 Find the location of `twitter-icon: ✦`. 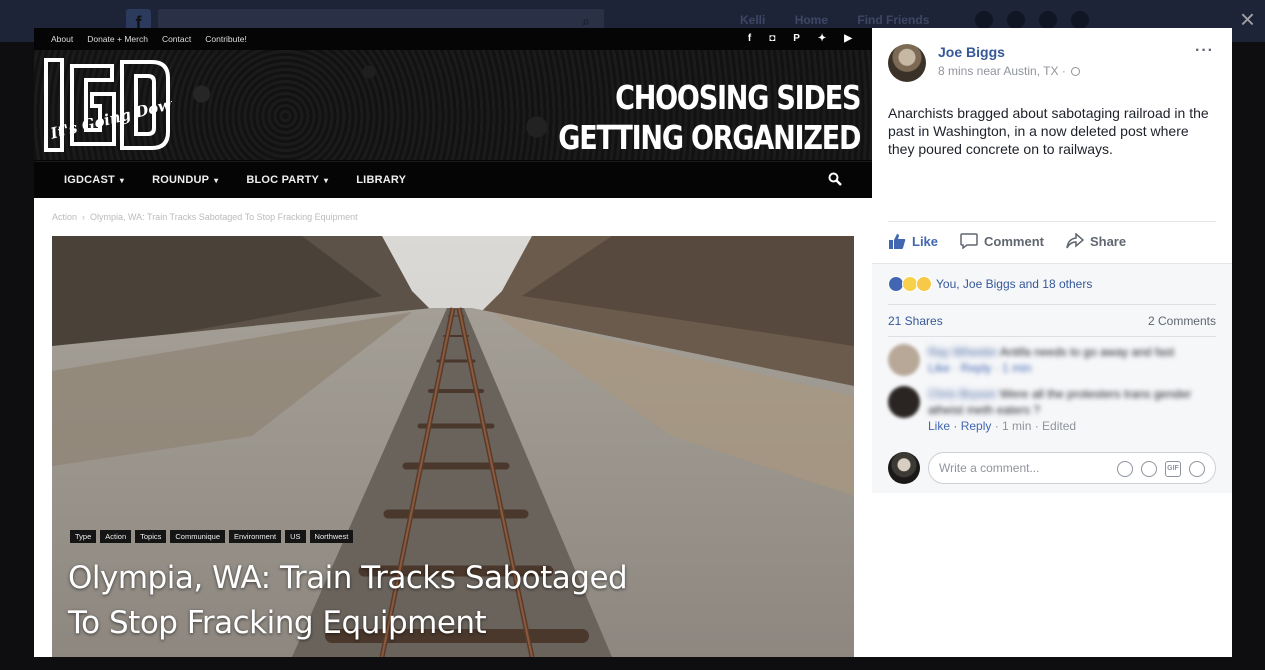

twitter-icon: ✦ is located at coordinates (822, 38).